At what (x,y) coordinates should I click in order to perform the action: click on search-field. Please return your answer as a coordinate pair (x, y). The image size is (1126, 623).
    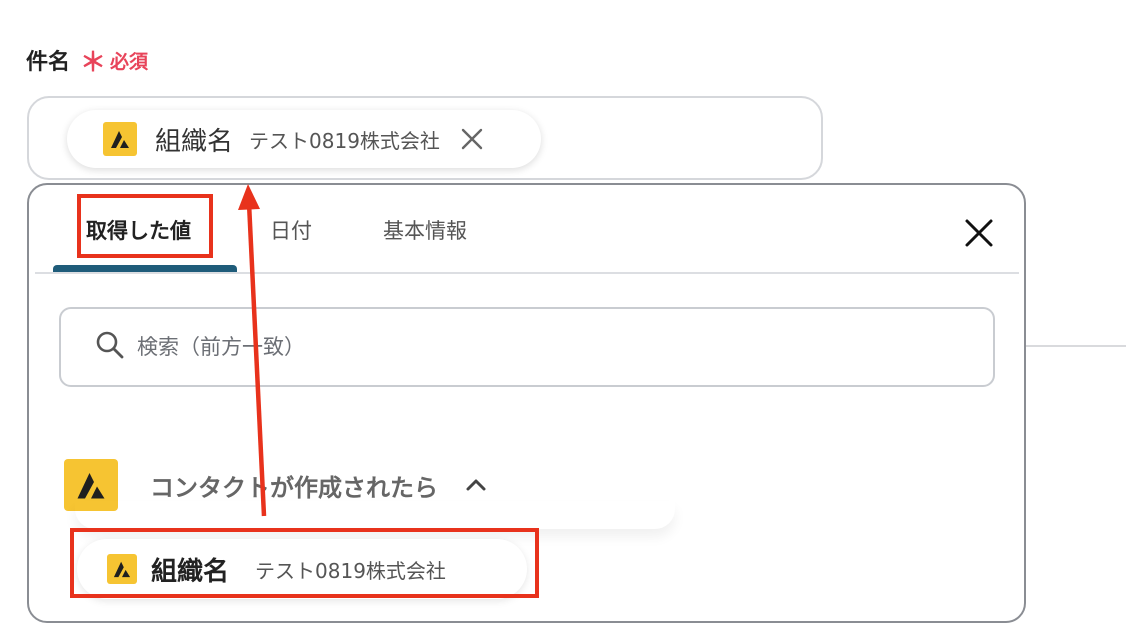
    Looking at the image, I should click on (527, 347).